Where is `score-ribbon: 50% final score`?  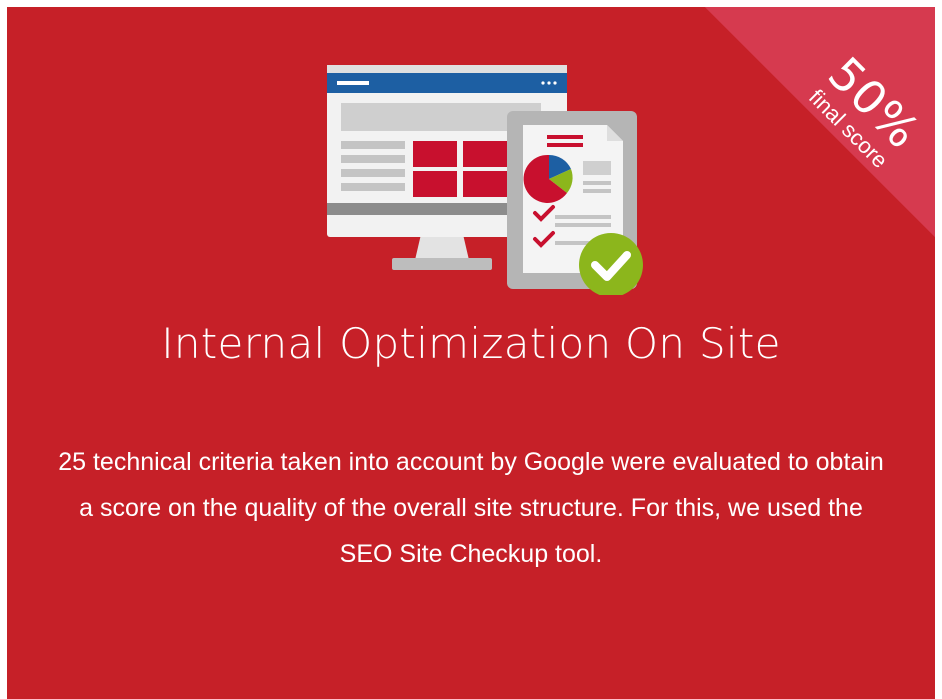 score-ribbon: 50% final score is located at coordinates (810, 132).